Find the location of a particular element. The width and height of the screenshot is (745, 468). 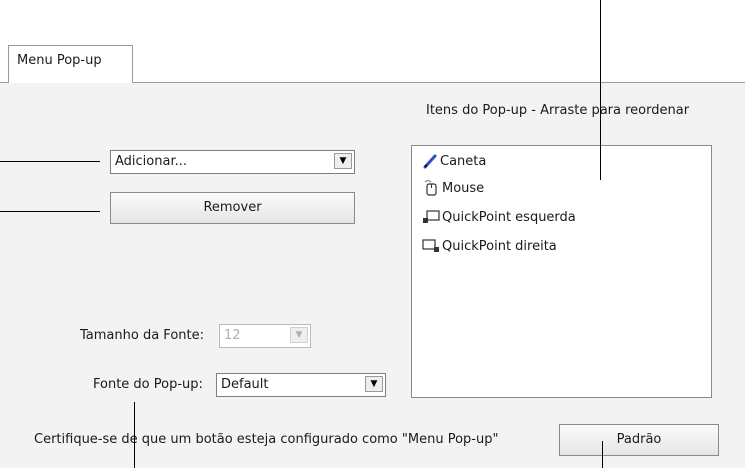

popup-font-dropdown: Default ▼ is located at coordinates (301, 385).